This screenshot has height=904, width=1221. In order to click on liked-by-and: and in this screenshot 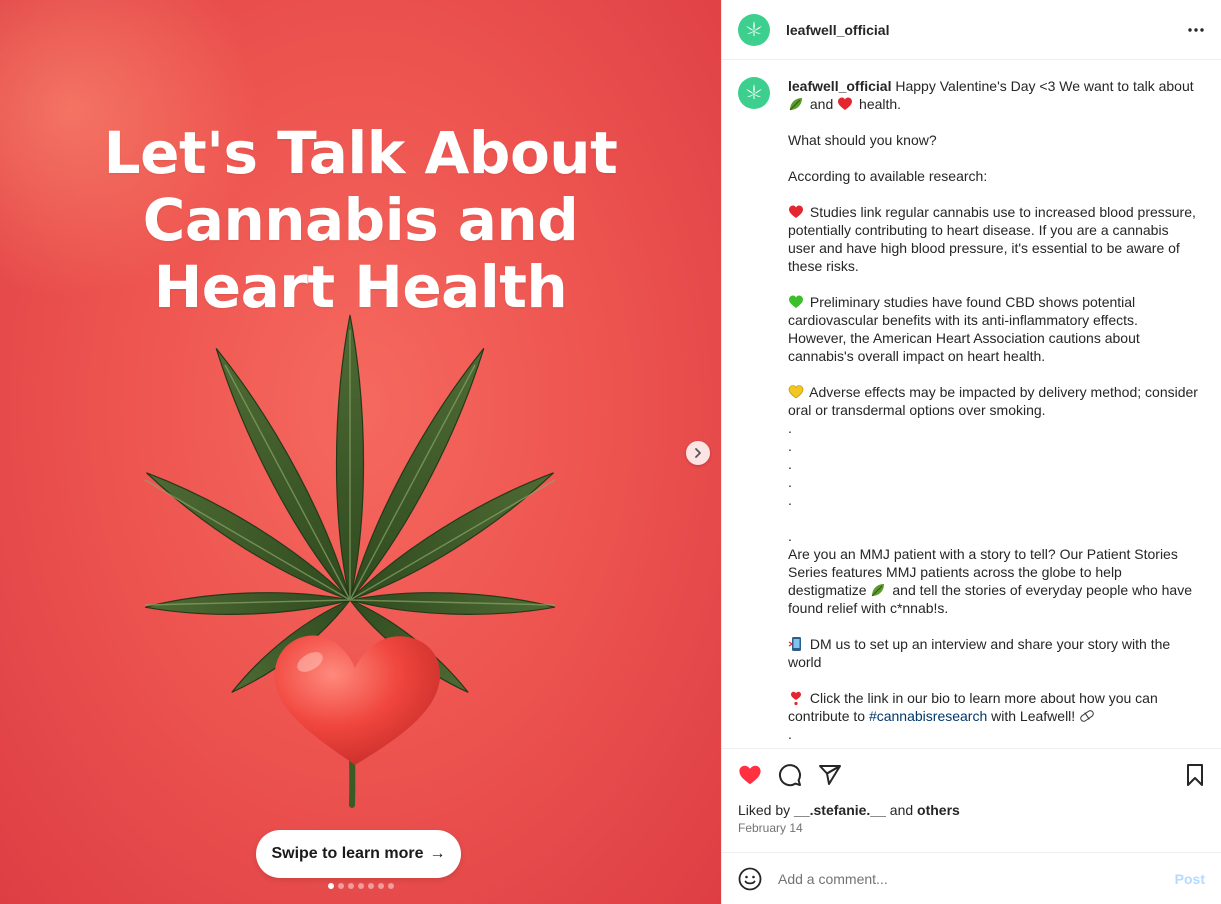, I will do `click(901, 810)`.